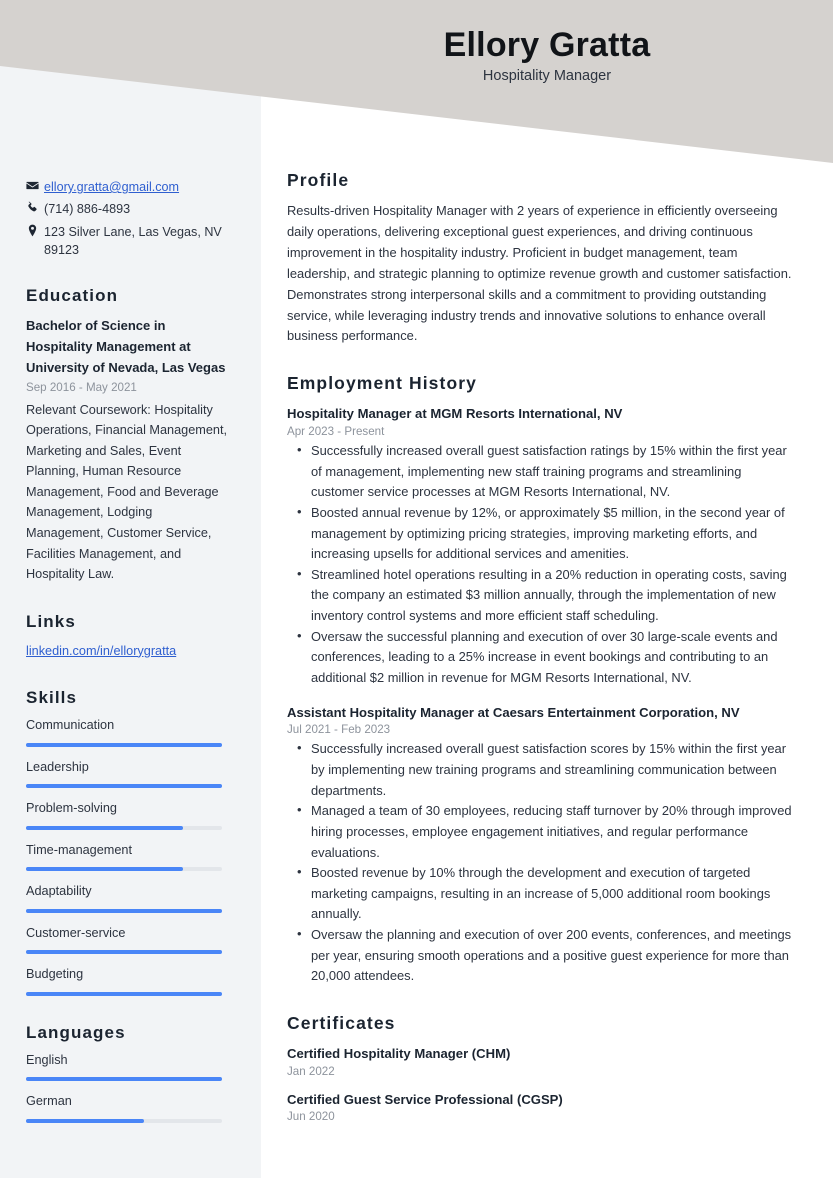 This screenshot has width=833, height=1178. I want to click on employment-heading: Employment History, so click(382, 383).